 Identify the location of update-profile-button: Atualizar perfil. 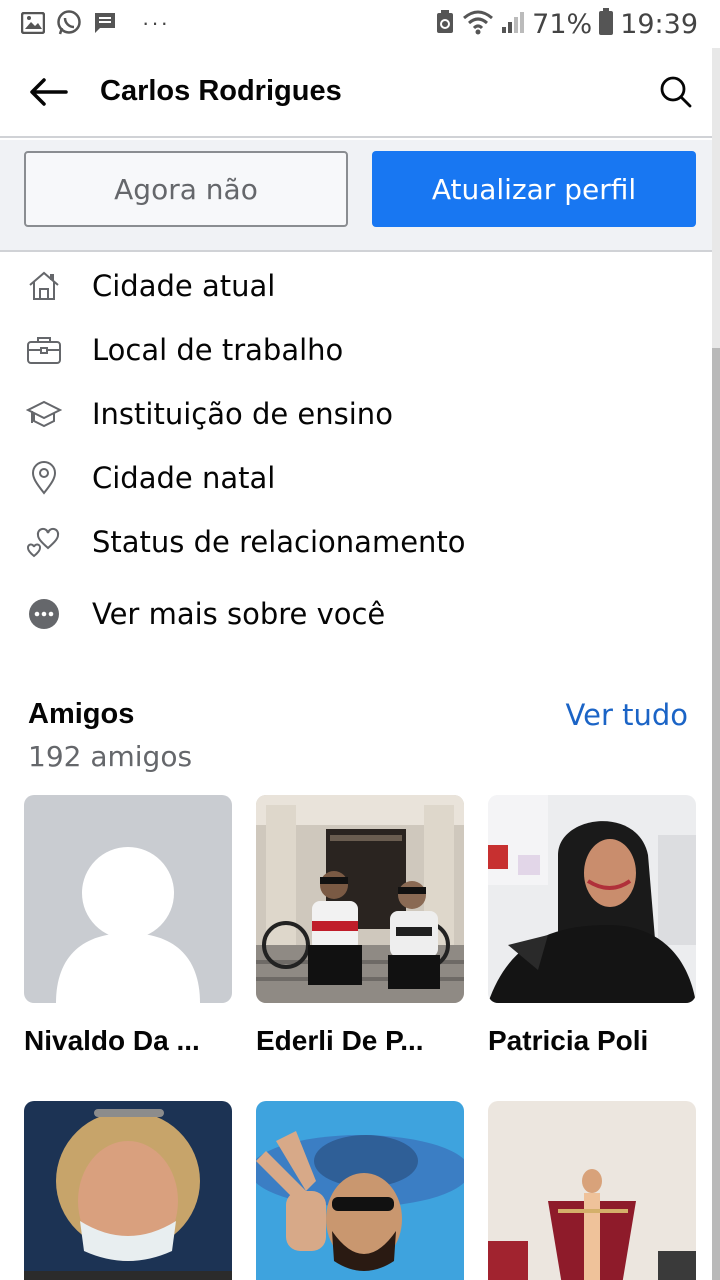
(534, 189).